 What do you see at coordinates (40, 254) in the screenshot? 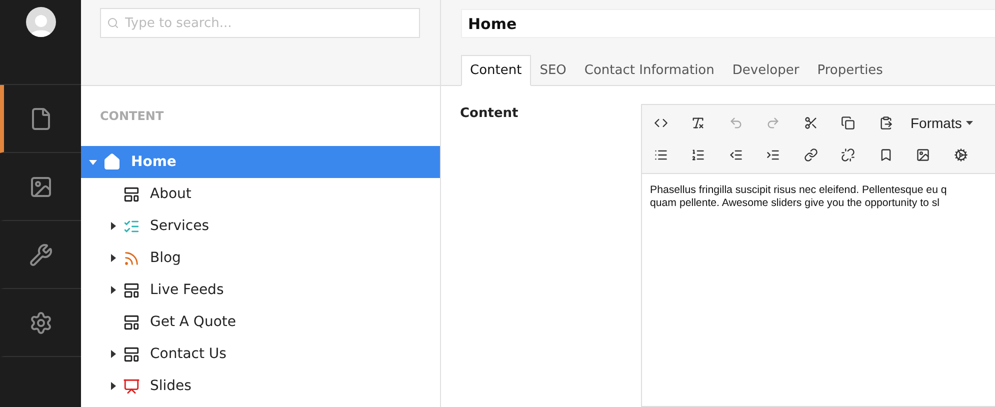
I see `wrench-icon` at bounding box center [40, 254].